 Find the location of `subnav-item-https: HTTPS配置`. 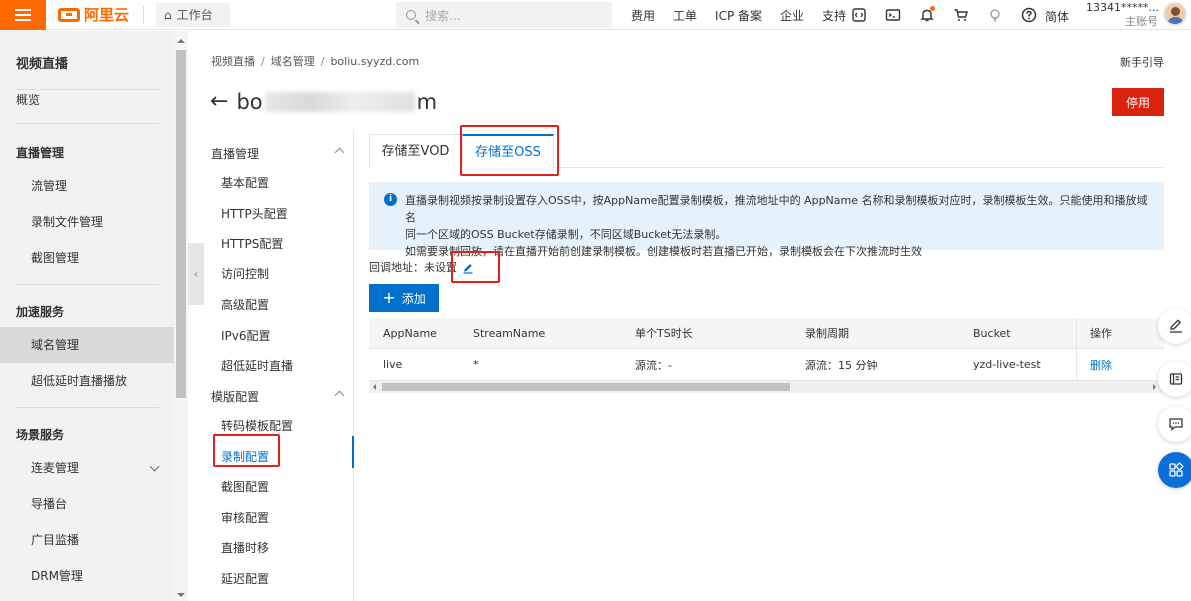

subnav-item-https: HTTPS配置 is located at coordinates (252, 243).